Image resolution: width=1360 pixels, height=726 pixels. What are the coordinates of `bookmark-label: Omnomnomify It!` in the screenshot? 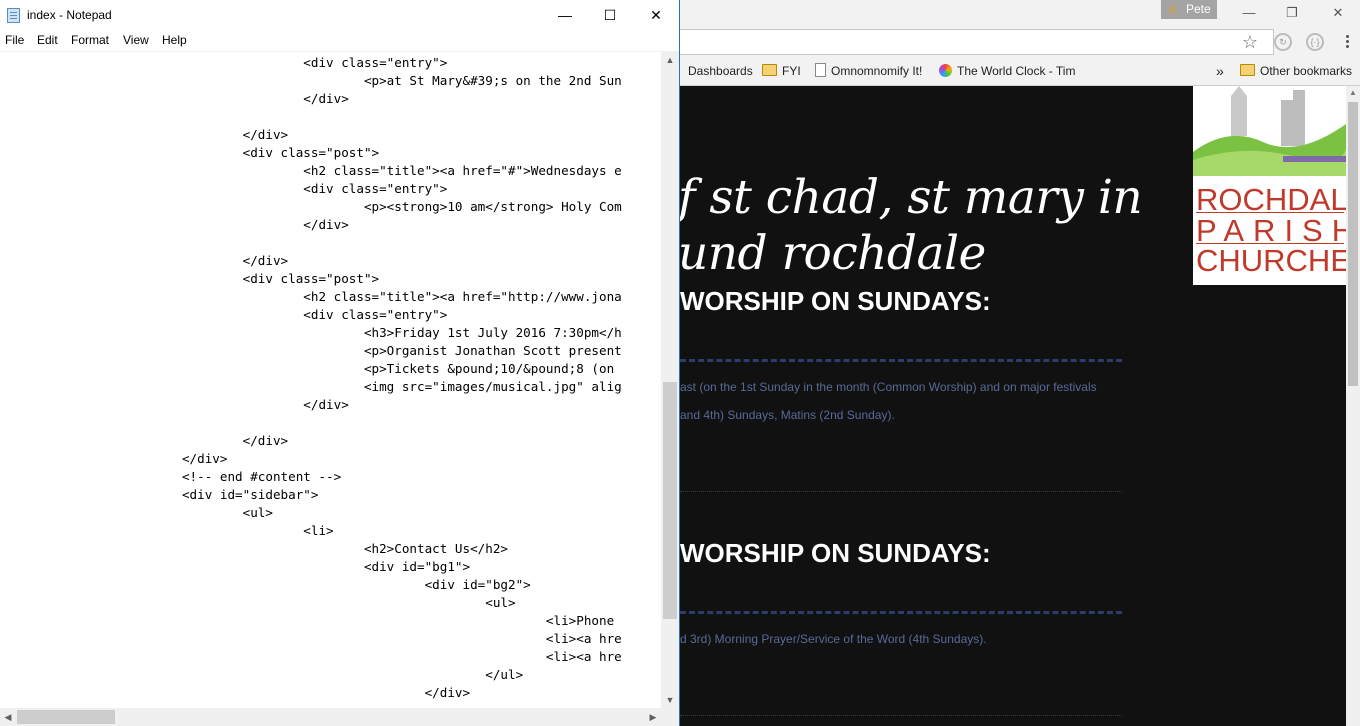 It's located at (877, 71).